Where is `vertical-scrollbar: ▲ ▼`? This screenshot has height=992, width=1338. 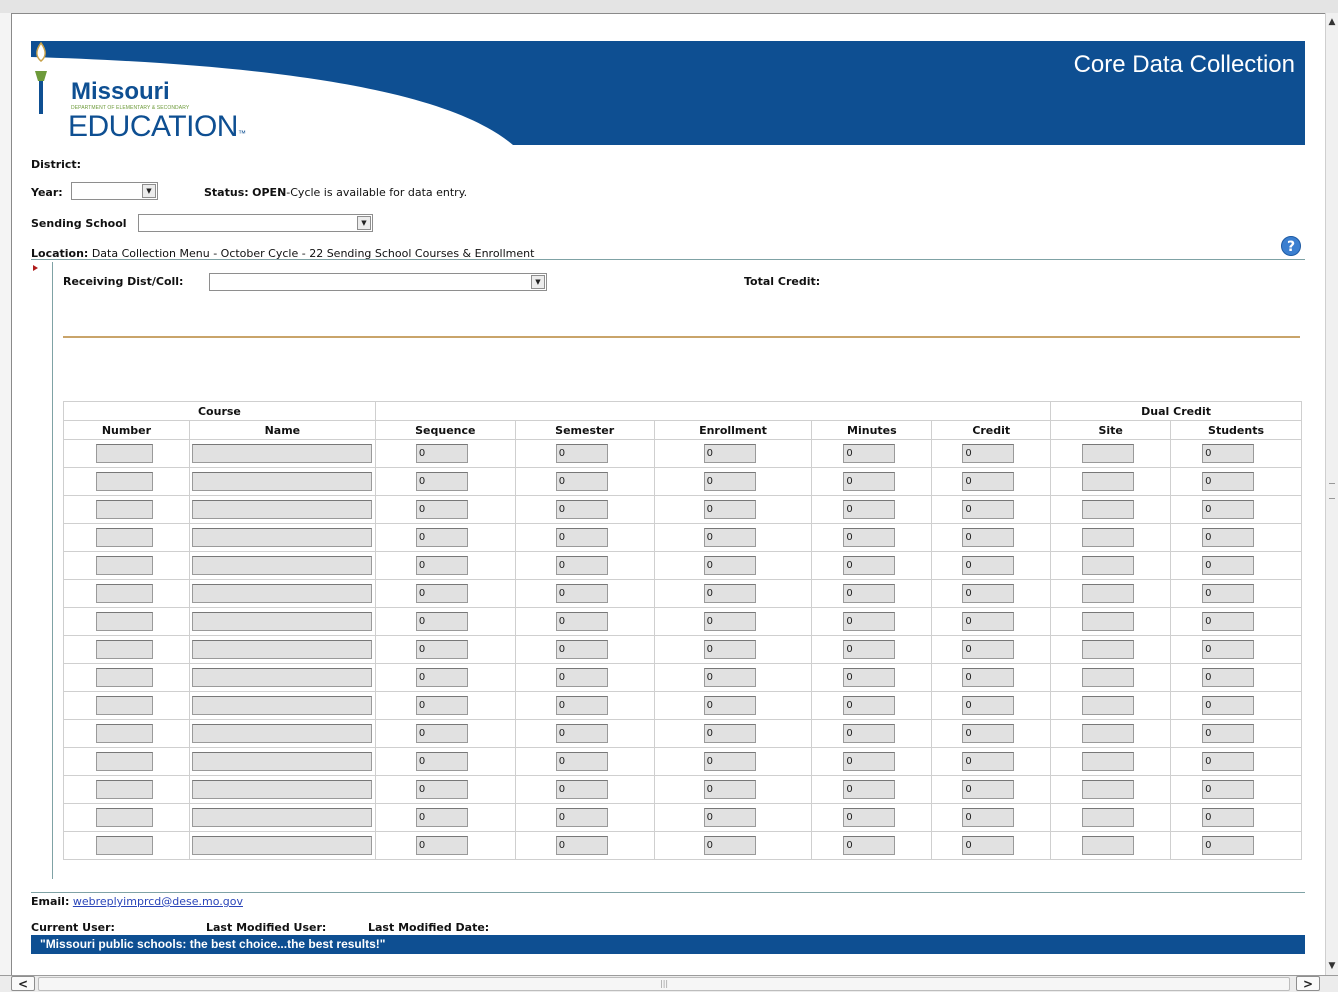 vertical-scrollbar: ▲ ▼ is located at coordinates (1331, 494).